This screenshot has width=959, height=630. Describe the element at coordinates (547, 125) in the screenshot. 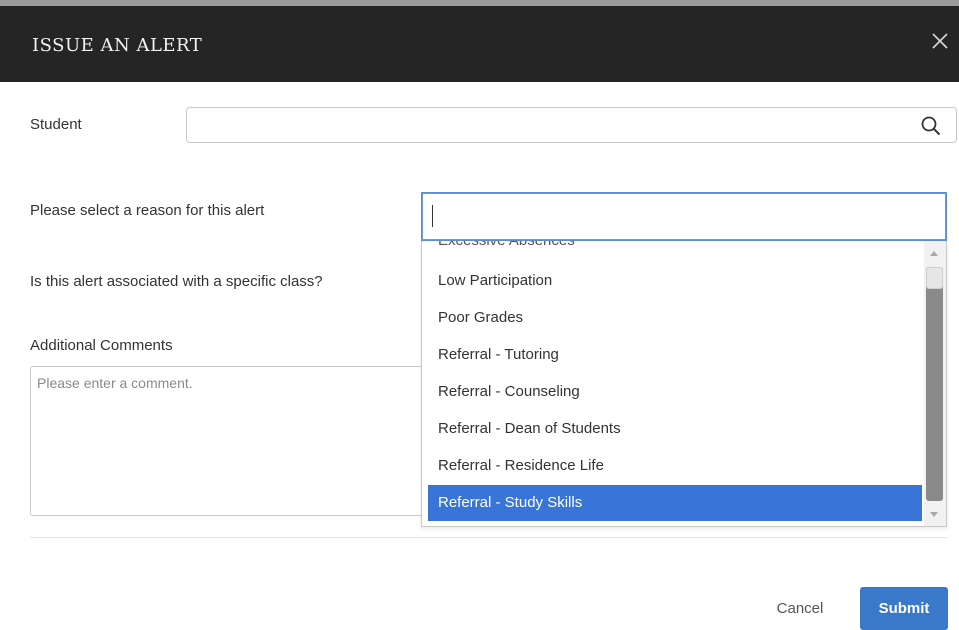

I see `student-input` at that location.